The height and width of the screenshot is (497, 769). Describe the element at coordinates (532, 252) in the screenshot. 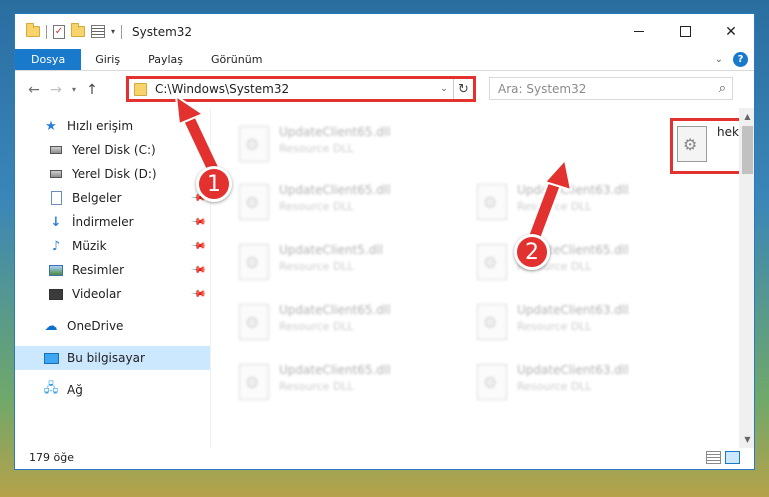

I see `step-2-badge: 2` at that location.